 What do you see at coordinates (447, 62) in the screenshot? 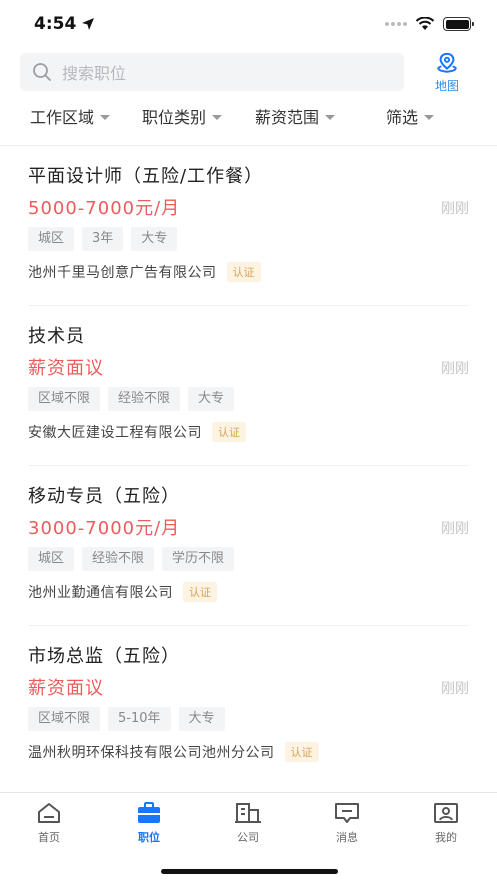
I see `map-pin-icon` at bounding box center [447, 62].